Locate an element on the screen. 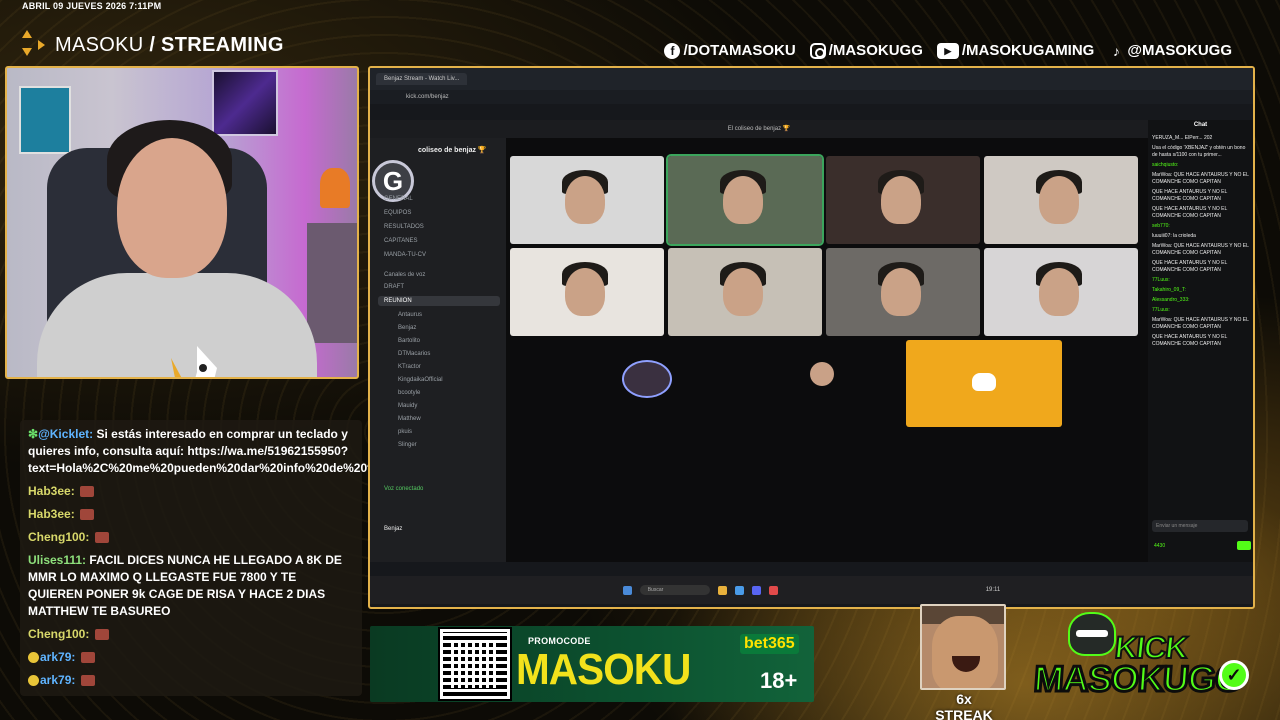 The height and width of the screenshot is (720, 1280). ninja-mascot-icon is located at coordinates (1092, 634).